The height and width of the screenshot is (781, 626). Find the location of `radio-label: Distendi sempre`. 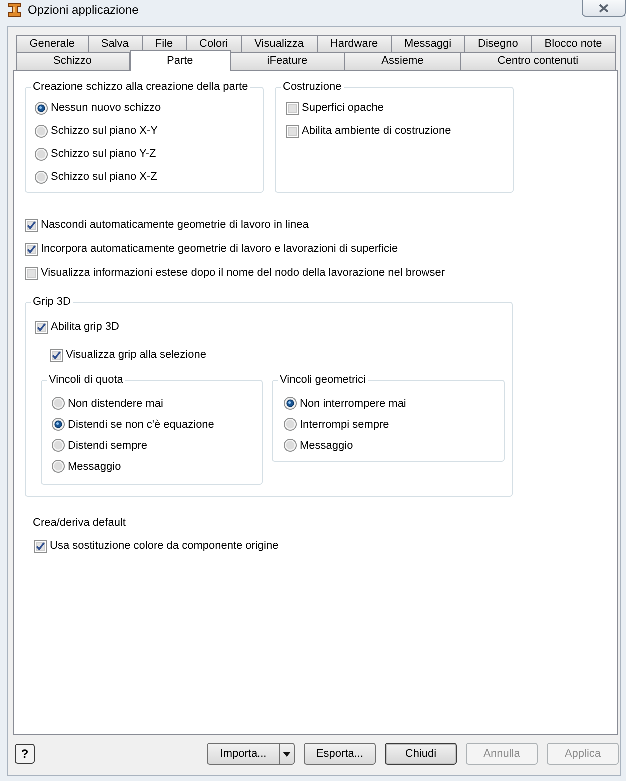

radio-label: Distendi sempre is located at coordinates (108, 445).